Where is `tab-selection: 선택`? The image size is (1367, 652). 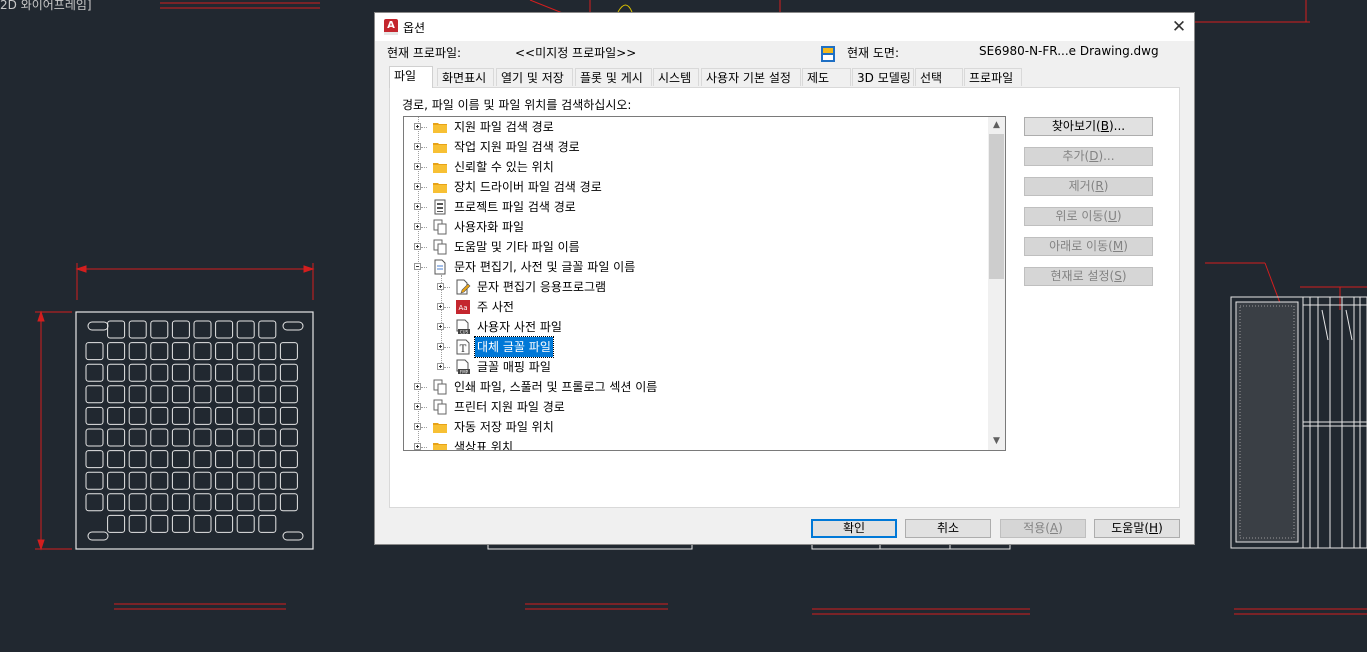 tab-selection: 선택 is located at coordinates (939, 77).